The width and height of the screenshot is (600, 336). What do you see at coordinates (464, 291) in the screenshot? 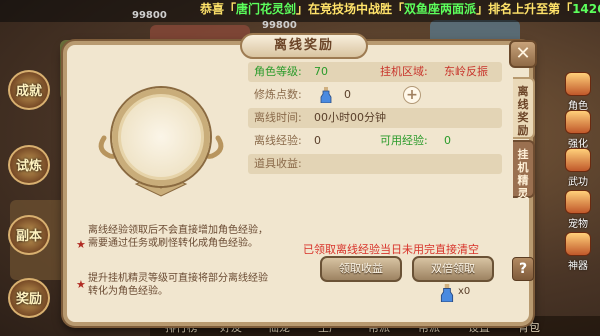
I see `potion-count: x0` at bounding box center [464, 291].